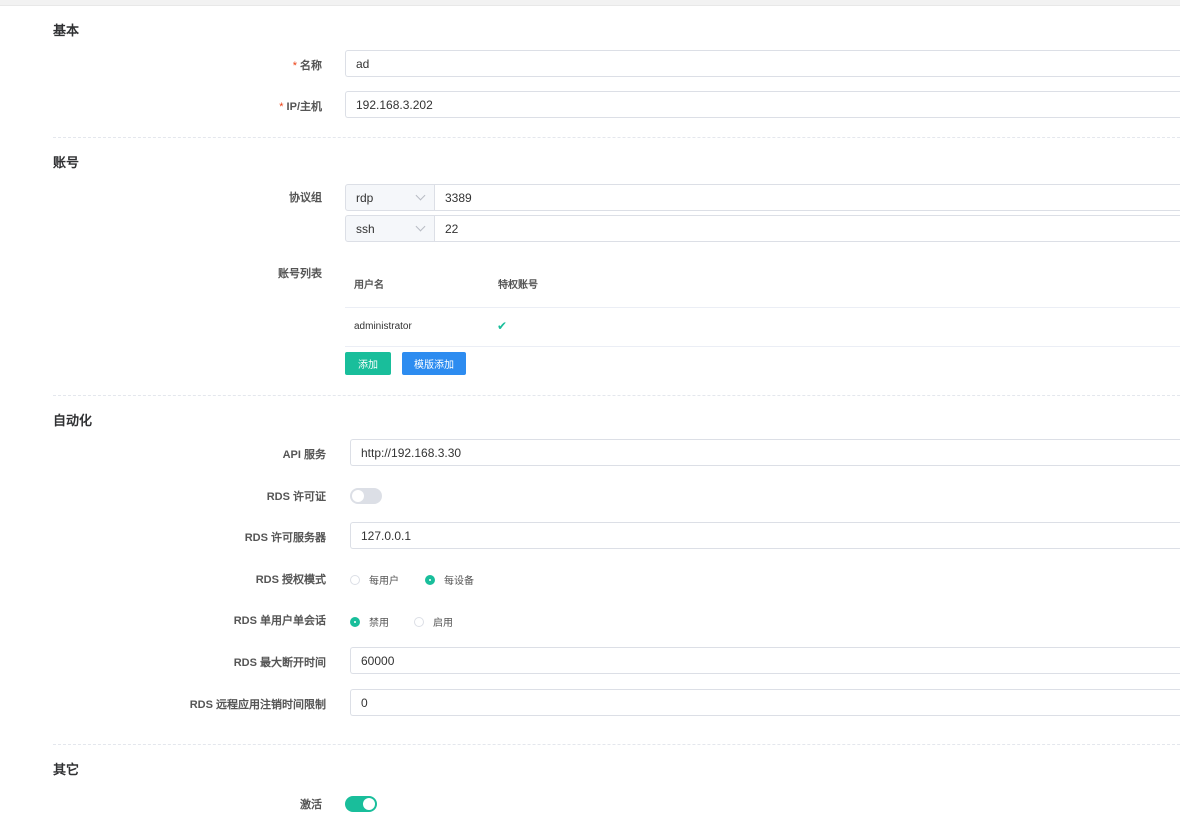  What do you see at coordinates (390, 228) in the screenshot?
I see `protocol-select-ssh: ssh` at bounding box center [390, 228].